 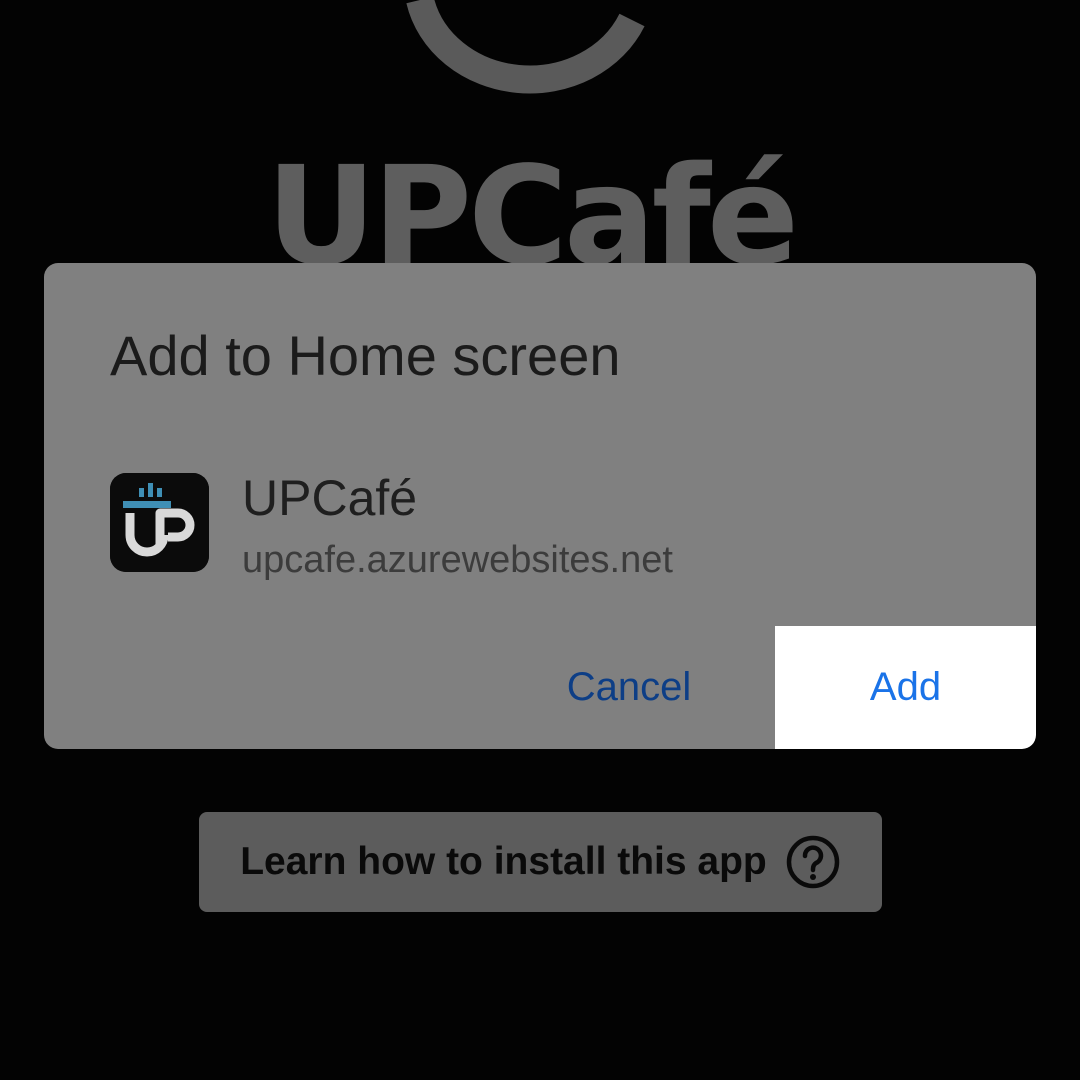 I want to click on upcafe-app-icon, so click(x=159, y=522).